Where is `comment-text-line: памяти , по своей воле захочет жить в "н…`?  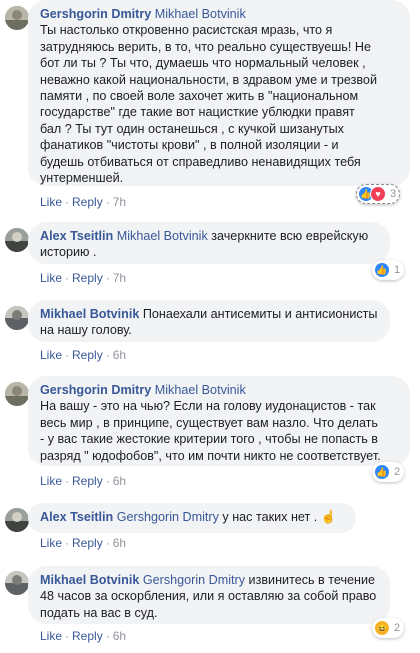
comment-text-line: памяти , по своей воле захочет жить в "н… is located at coordinates (199, 96).